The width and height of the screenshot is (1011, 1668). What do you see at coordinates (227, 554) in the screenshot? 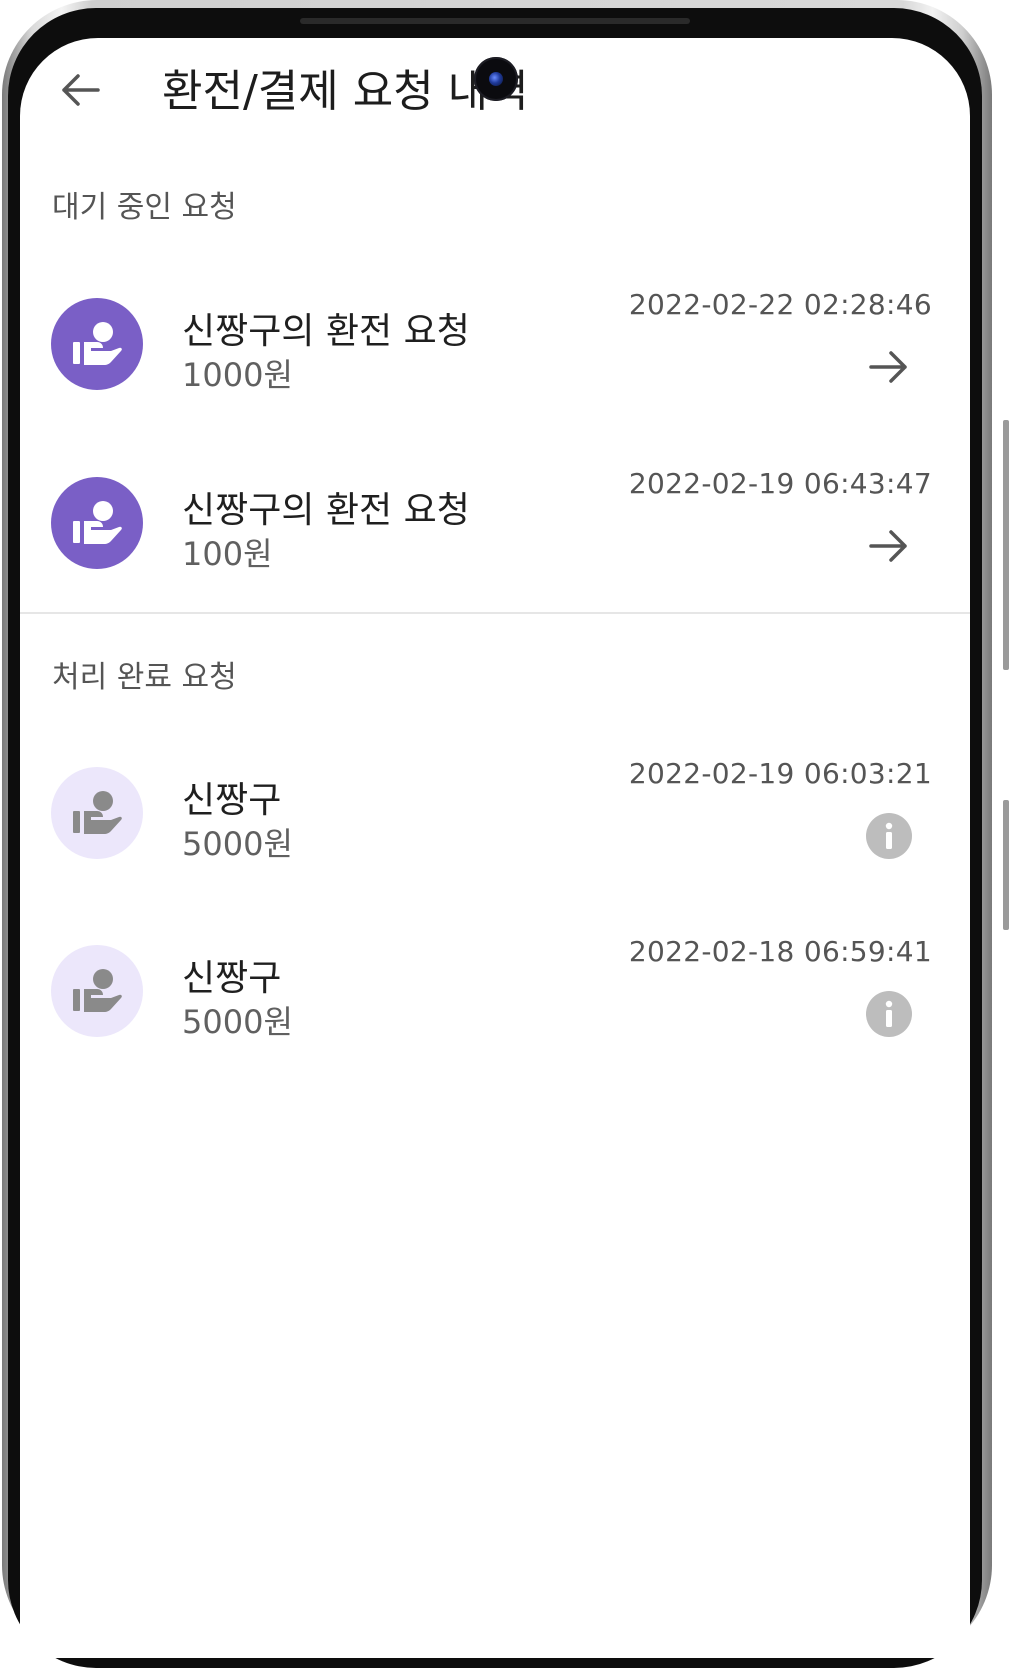
I see `request-amount: 100원` at bounding box center [227, 554].